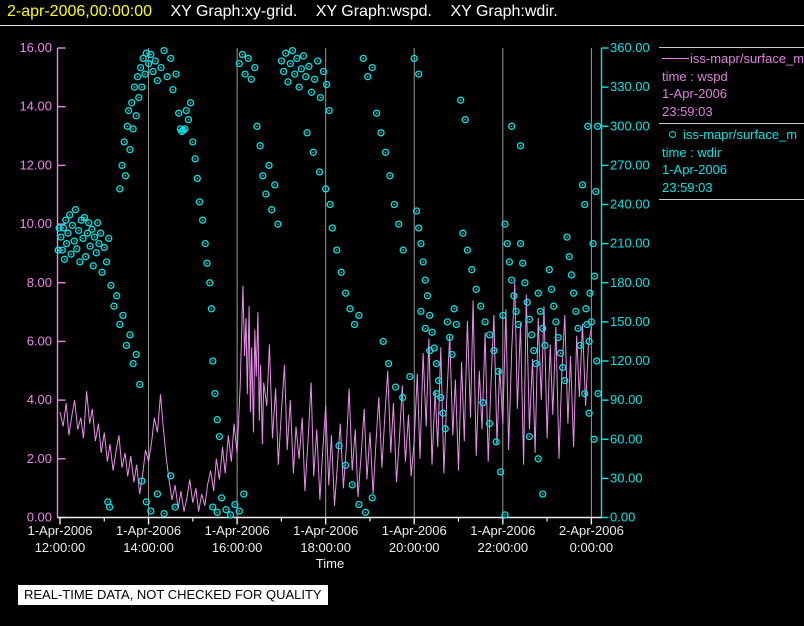 The width and height of the screenshot is (804, 626). What do you see at coordinates (35, 164) in the screenshot?
I see `svg-text: 12.00` at bounding box center [35, 164].